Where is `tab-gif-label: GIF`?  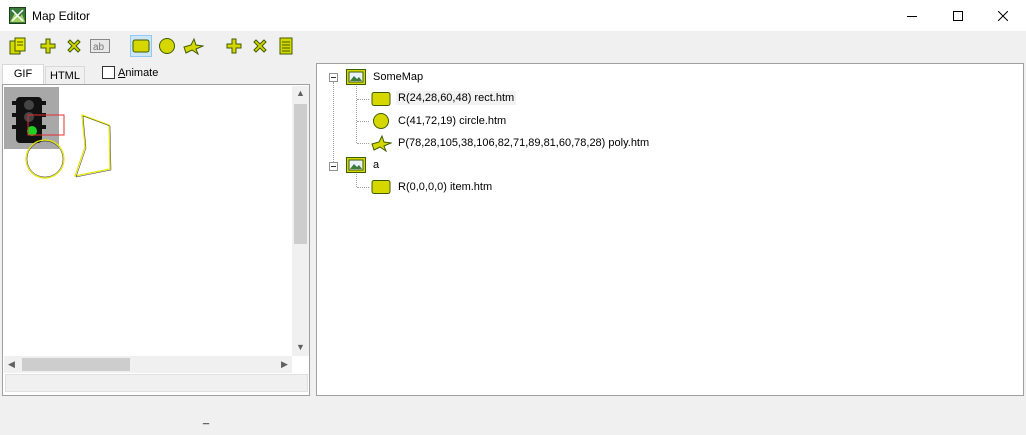 tab-gif-label: GIF is located at coordinates (23, 74).